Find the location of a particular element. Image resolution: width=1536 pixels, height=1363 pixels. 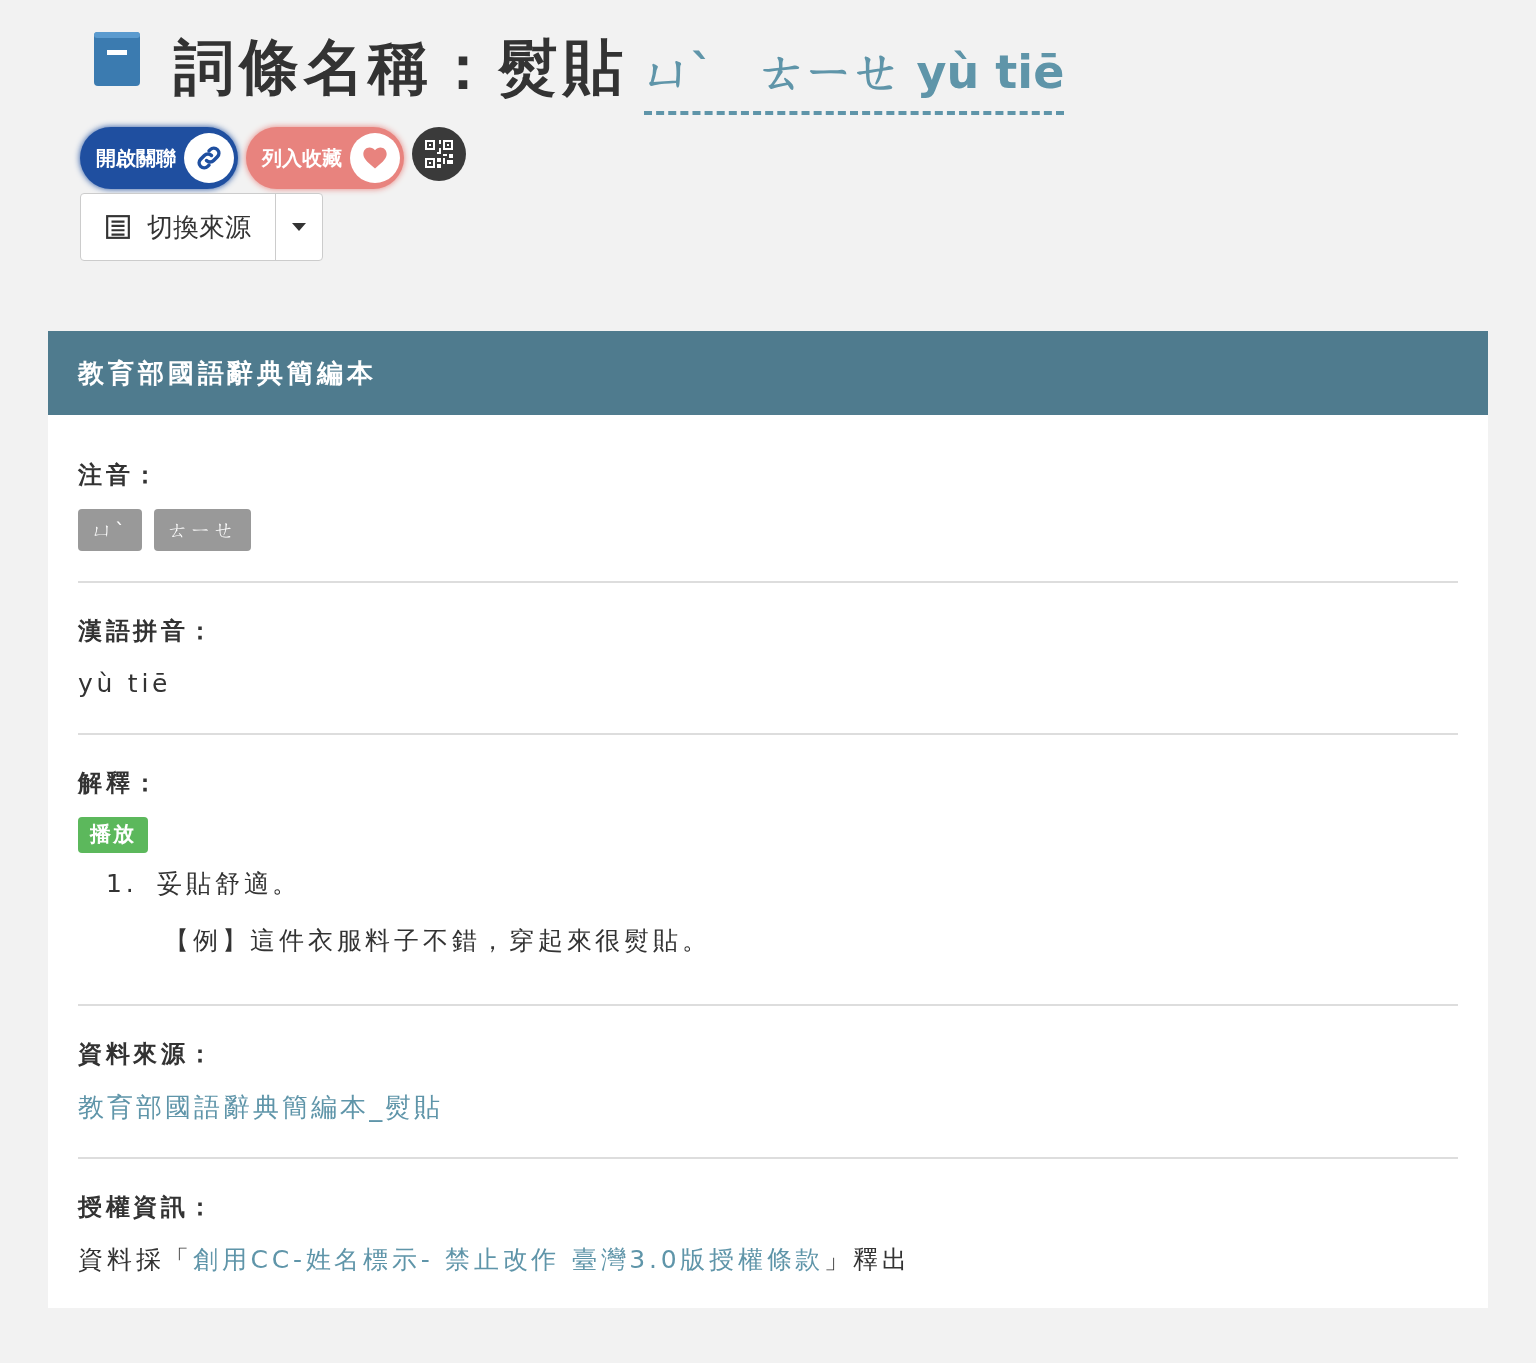

qr-code-icon is located at coordinates (439, 154).